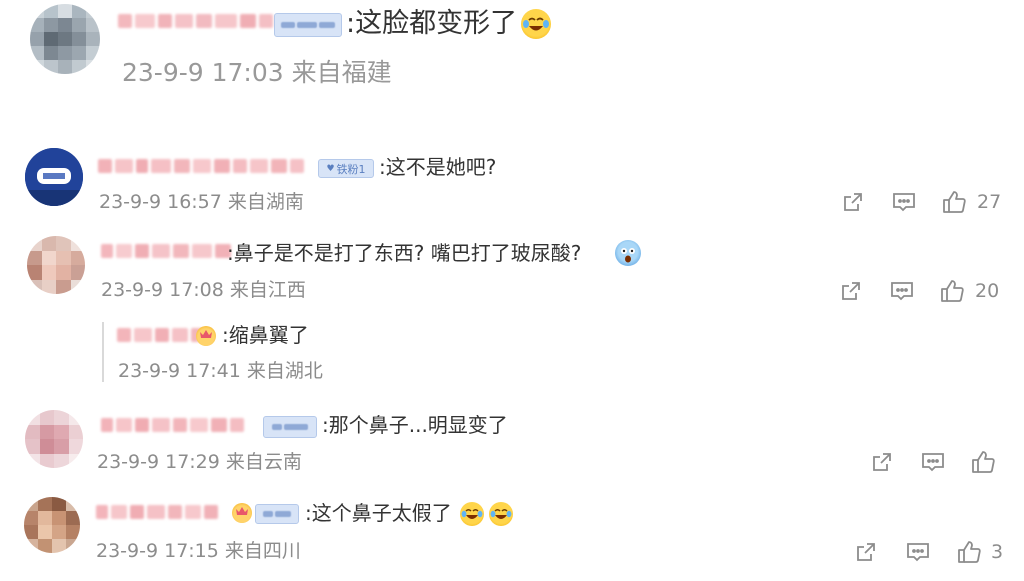 The width and height of the screenshot is (1024, 581). Describe the element at coordinates (265, 335) in the screenshot. I see `reply-text: :缩鼻翼了` at that location.